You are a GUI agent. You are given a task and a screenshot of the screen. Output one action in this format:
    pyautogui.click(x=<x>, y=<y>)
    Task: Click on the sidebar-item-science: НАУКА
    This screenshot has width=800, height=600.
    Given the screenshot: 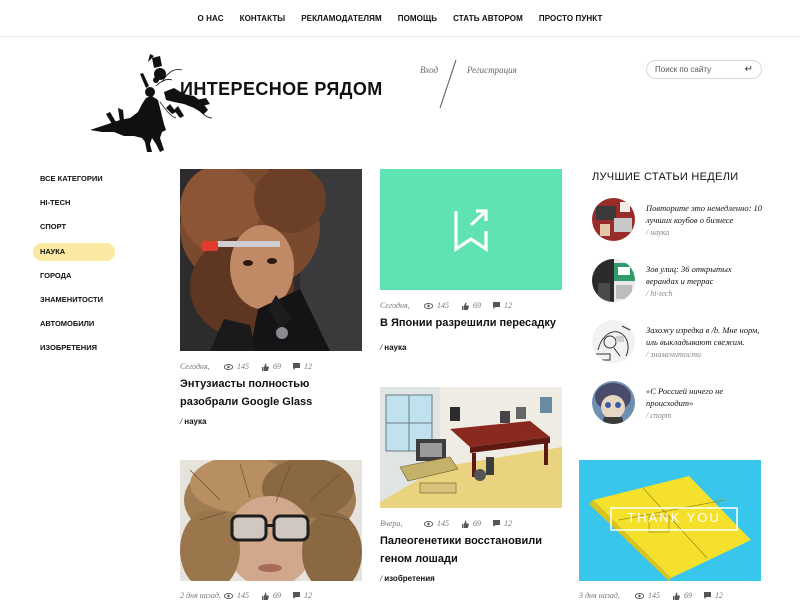 What is the action you would take?
    pyautogui.click(x=74, y=251)
    